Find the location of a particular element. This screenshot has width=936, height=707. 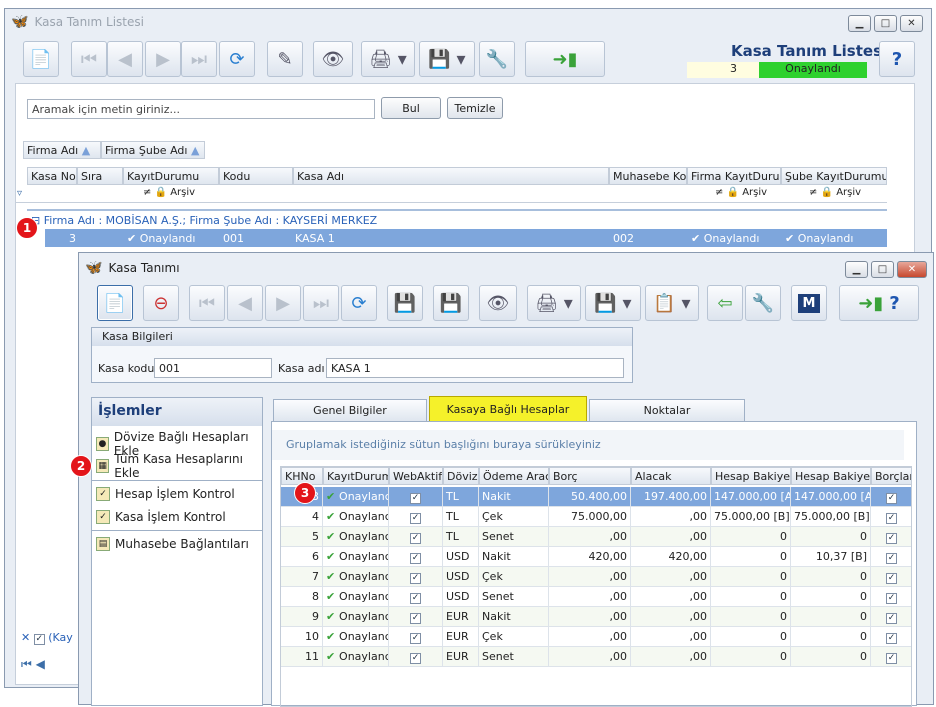

footer-filter: ✕ ✓ (Kay is located at coordinates (47, 638).